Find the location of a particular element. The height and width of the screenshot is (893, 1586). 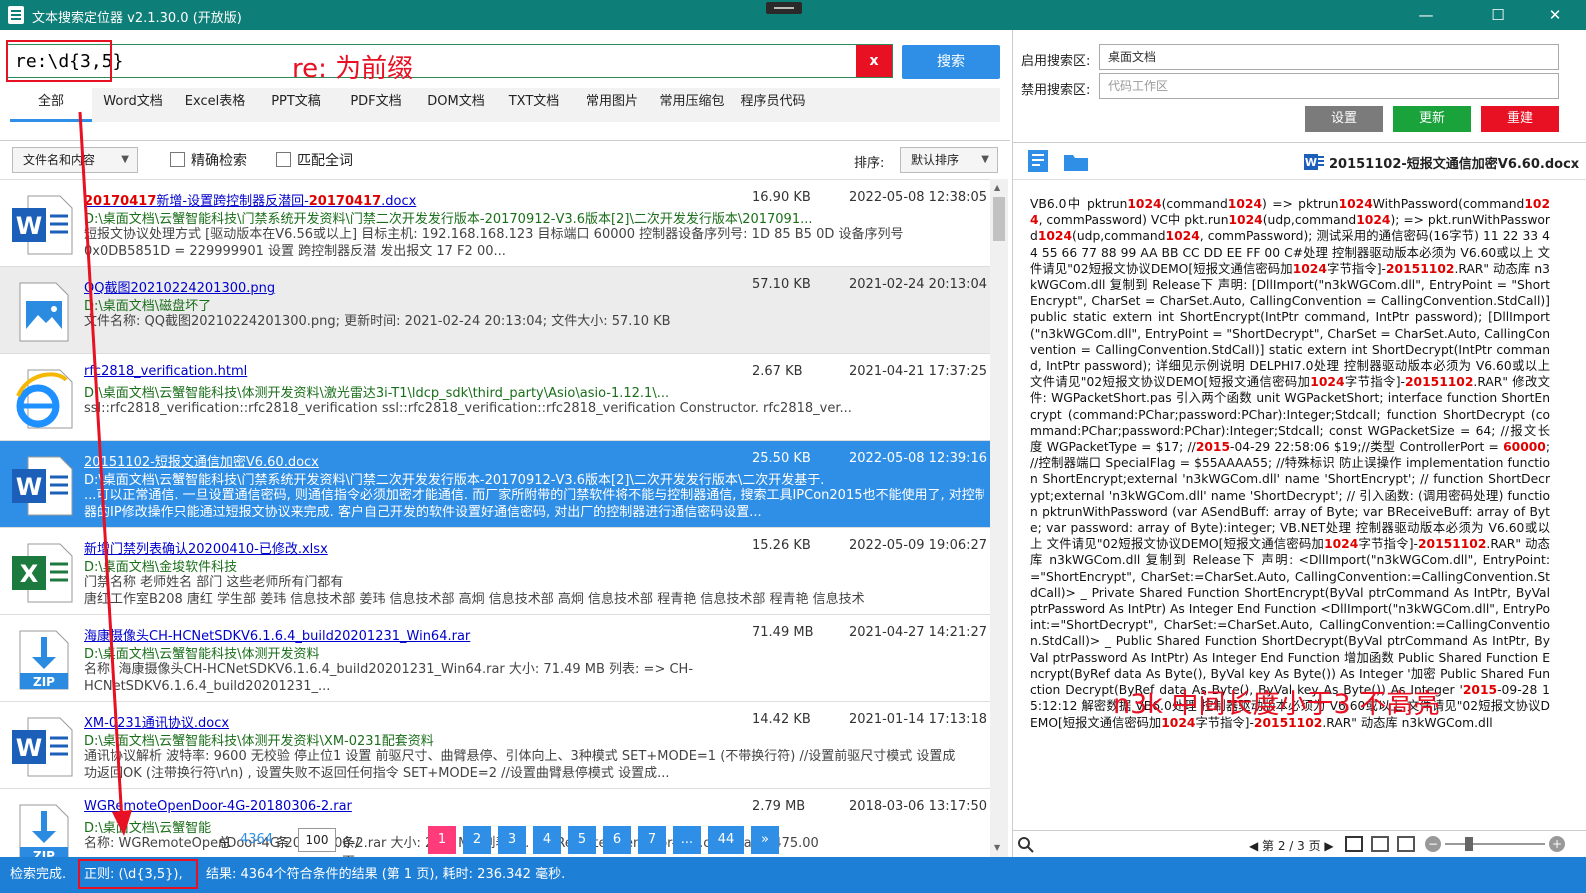

preview-header: W 20151102-短报文通信加密V6.60.docx is located at coordinates (1299, 161).